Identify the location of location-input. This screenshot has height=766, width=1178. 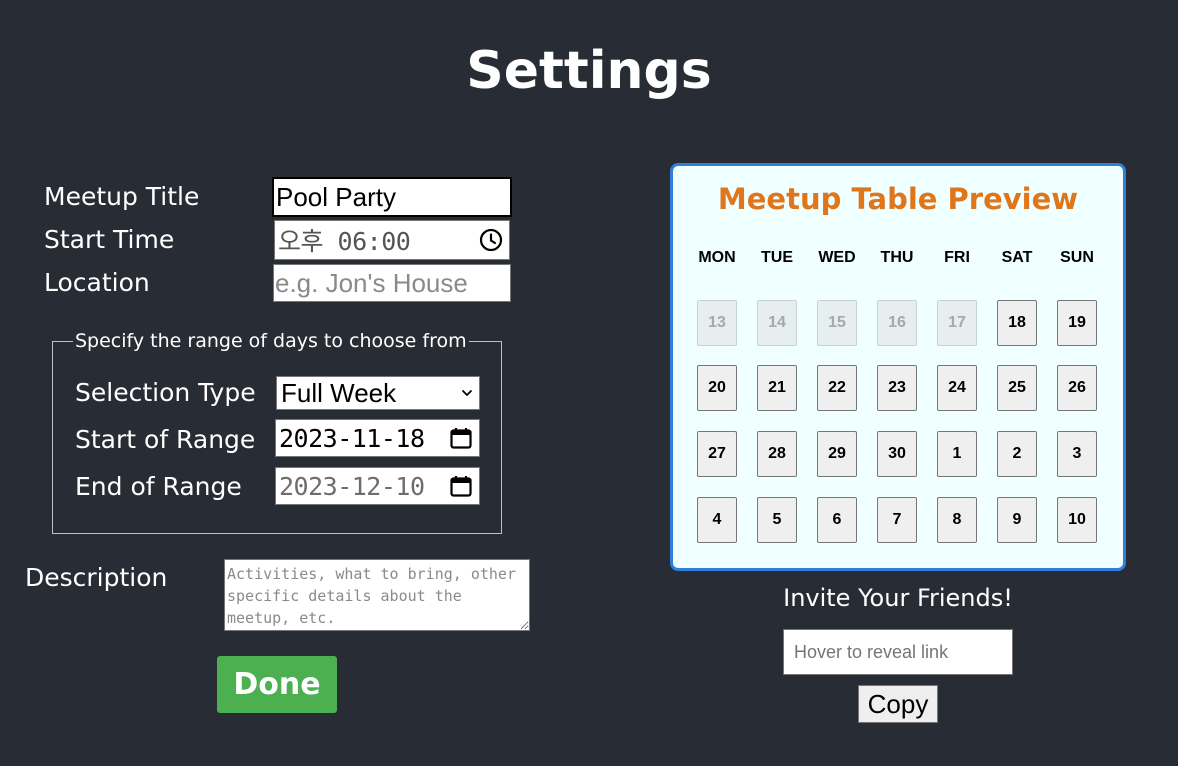
(392, 283).